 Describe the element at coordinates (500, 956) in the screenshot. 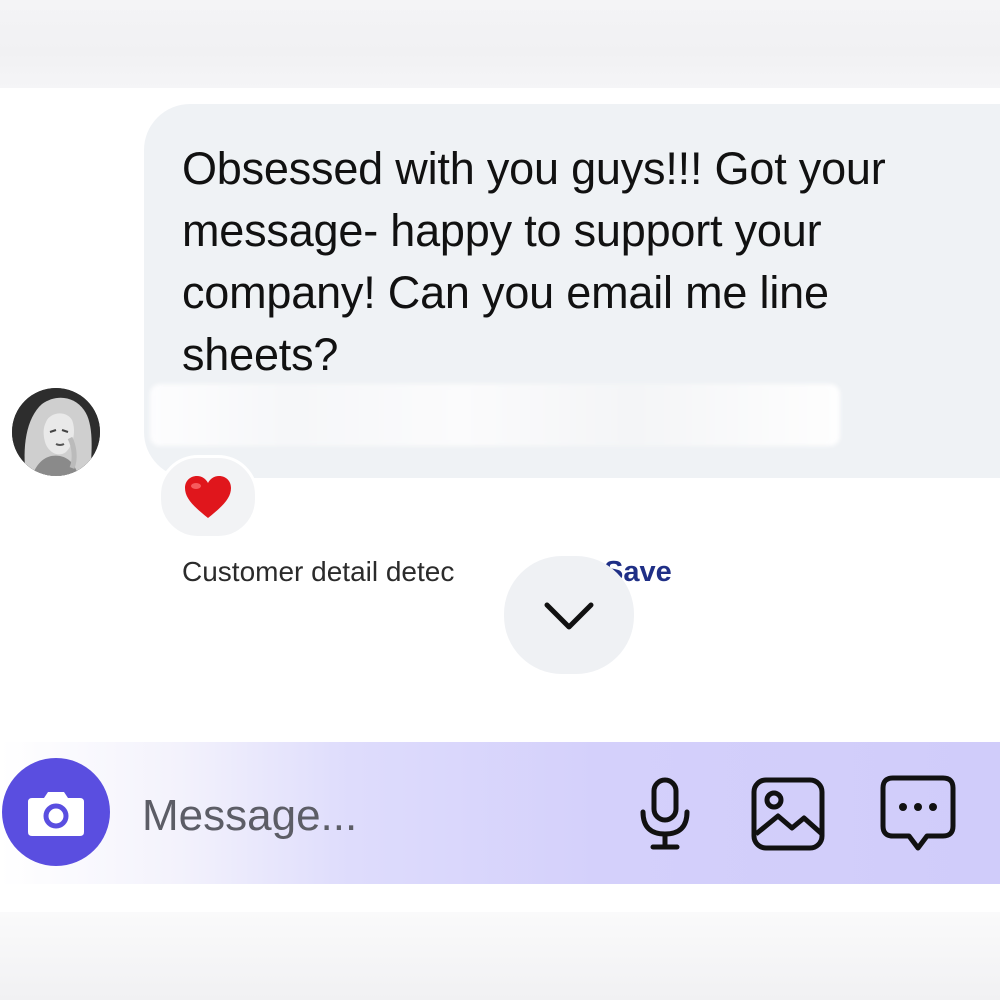

I see `bottom-fade` at that location.